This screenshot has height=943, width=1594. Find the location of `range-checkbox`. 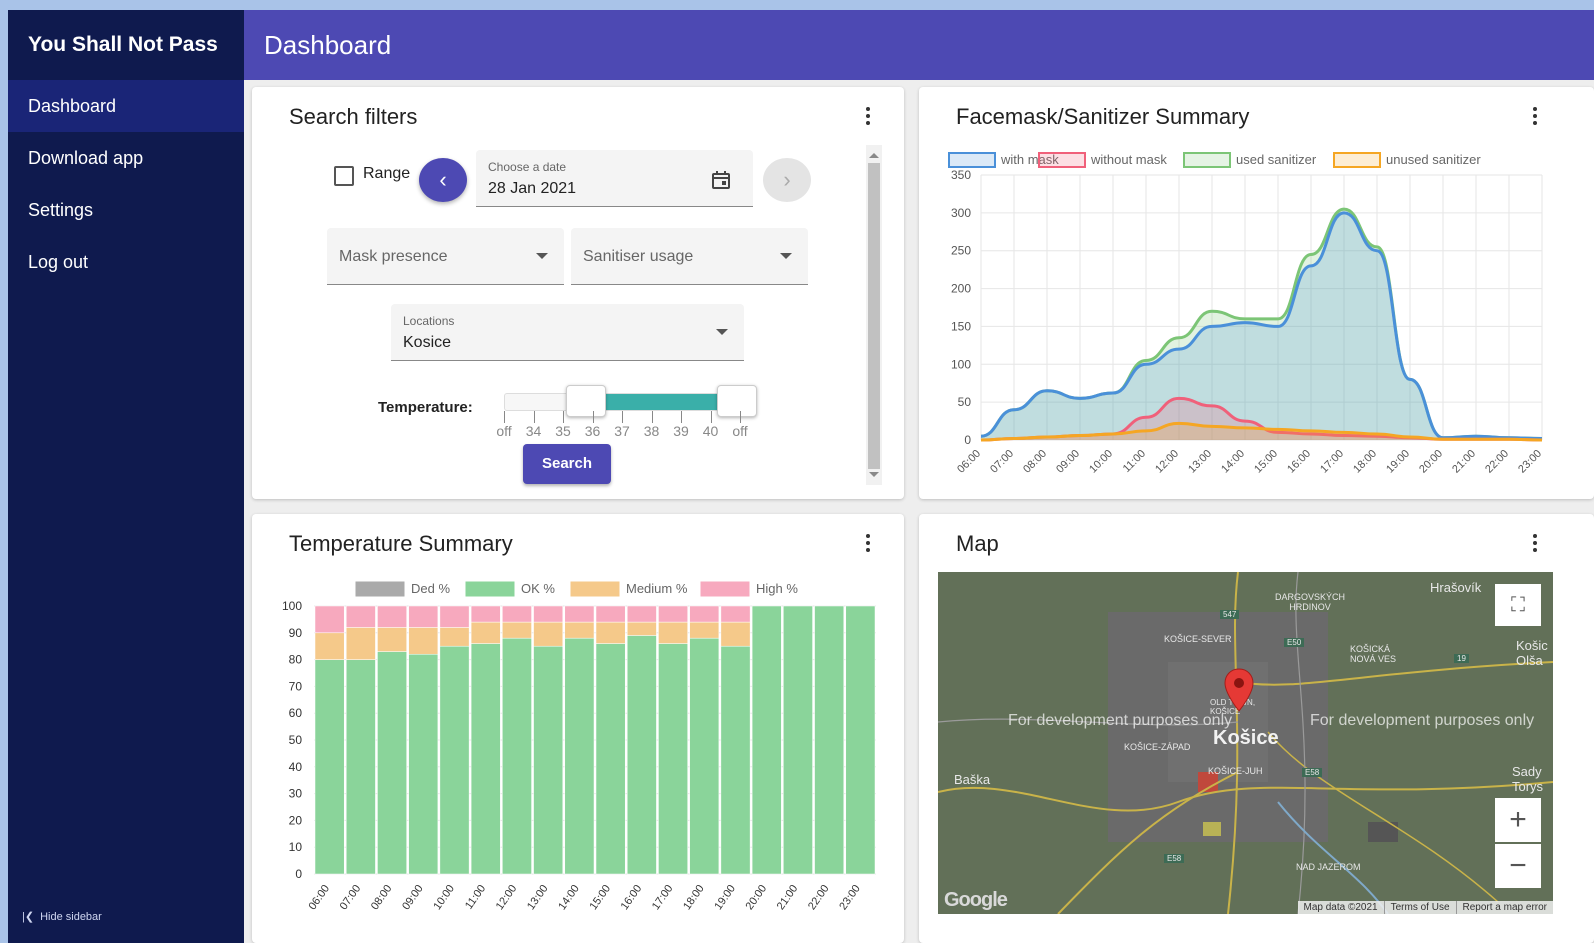

range-checkbox is located at coordinates (344, 176).